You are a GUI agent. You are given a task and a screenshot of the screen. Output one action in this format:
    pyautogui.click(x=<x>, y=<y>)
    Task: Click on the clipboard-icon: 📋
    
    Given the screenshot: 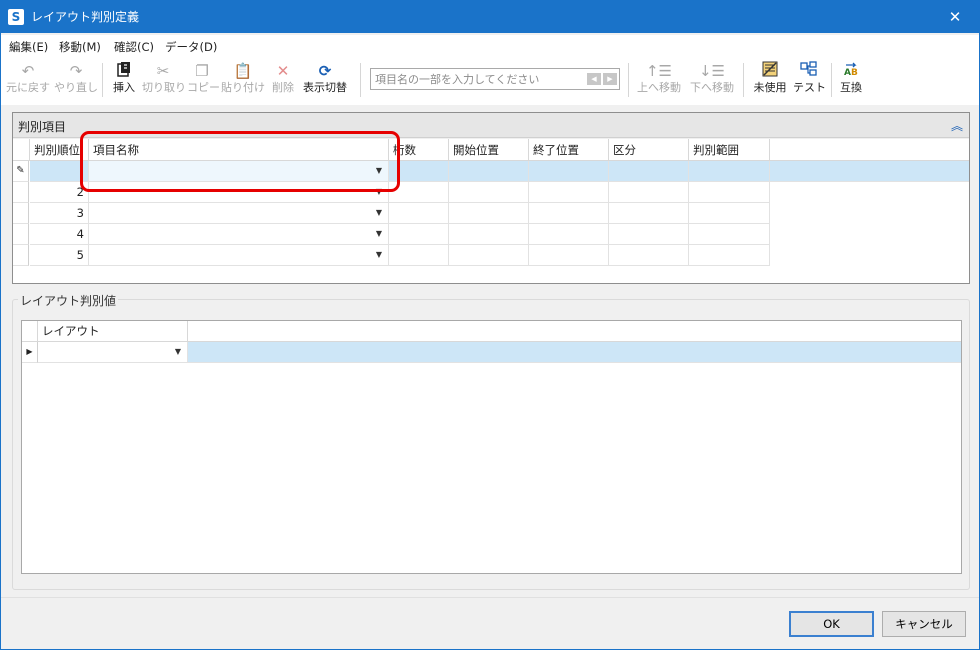 What is the action you would take?
    pyautogui.click(x=243, y=71)
    